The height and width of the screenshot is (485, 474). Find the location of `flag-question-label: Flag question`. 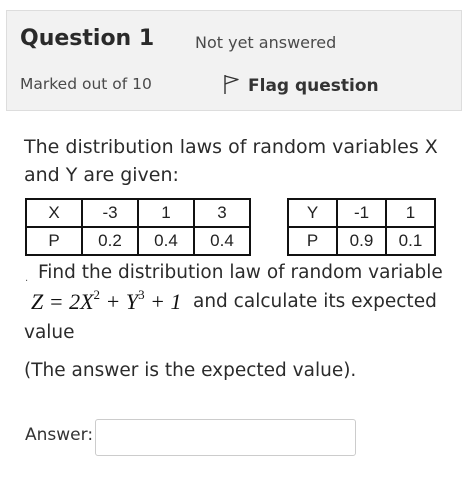

flag-question-label: Flag question is located at coordinates (313, 86).